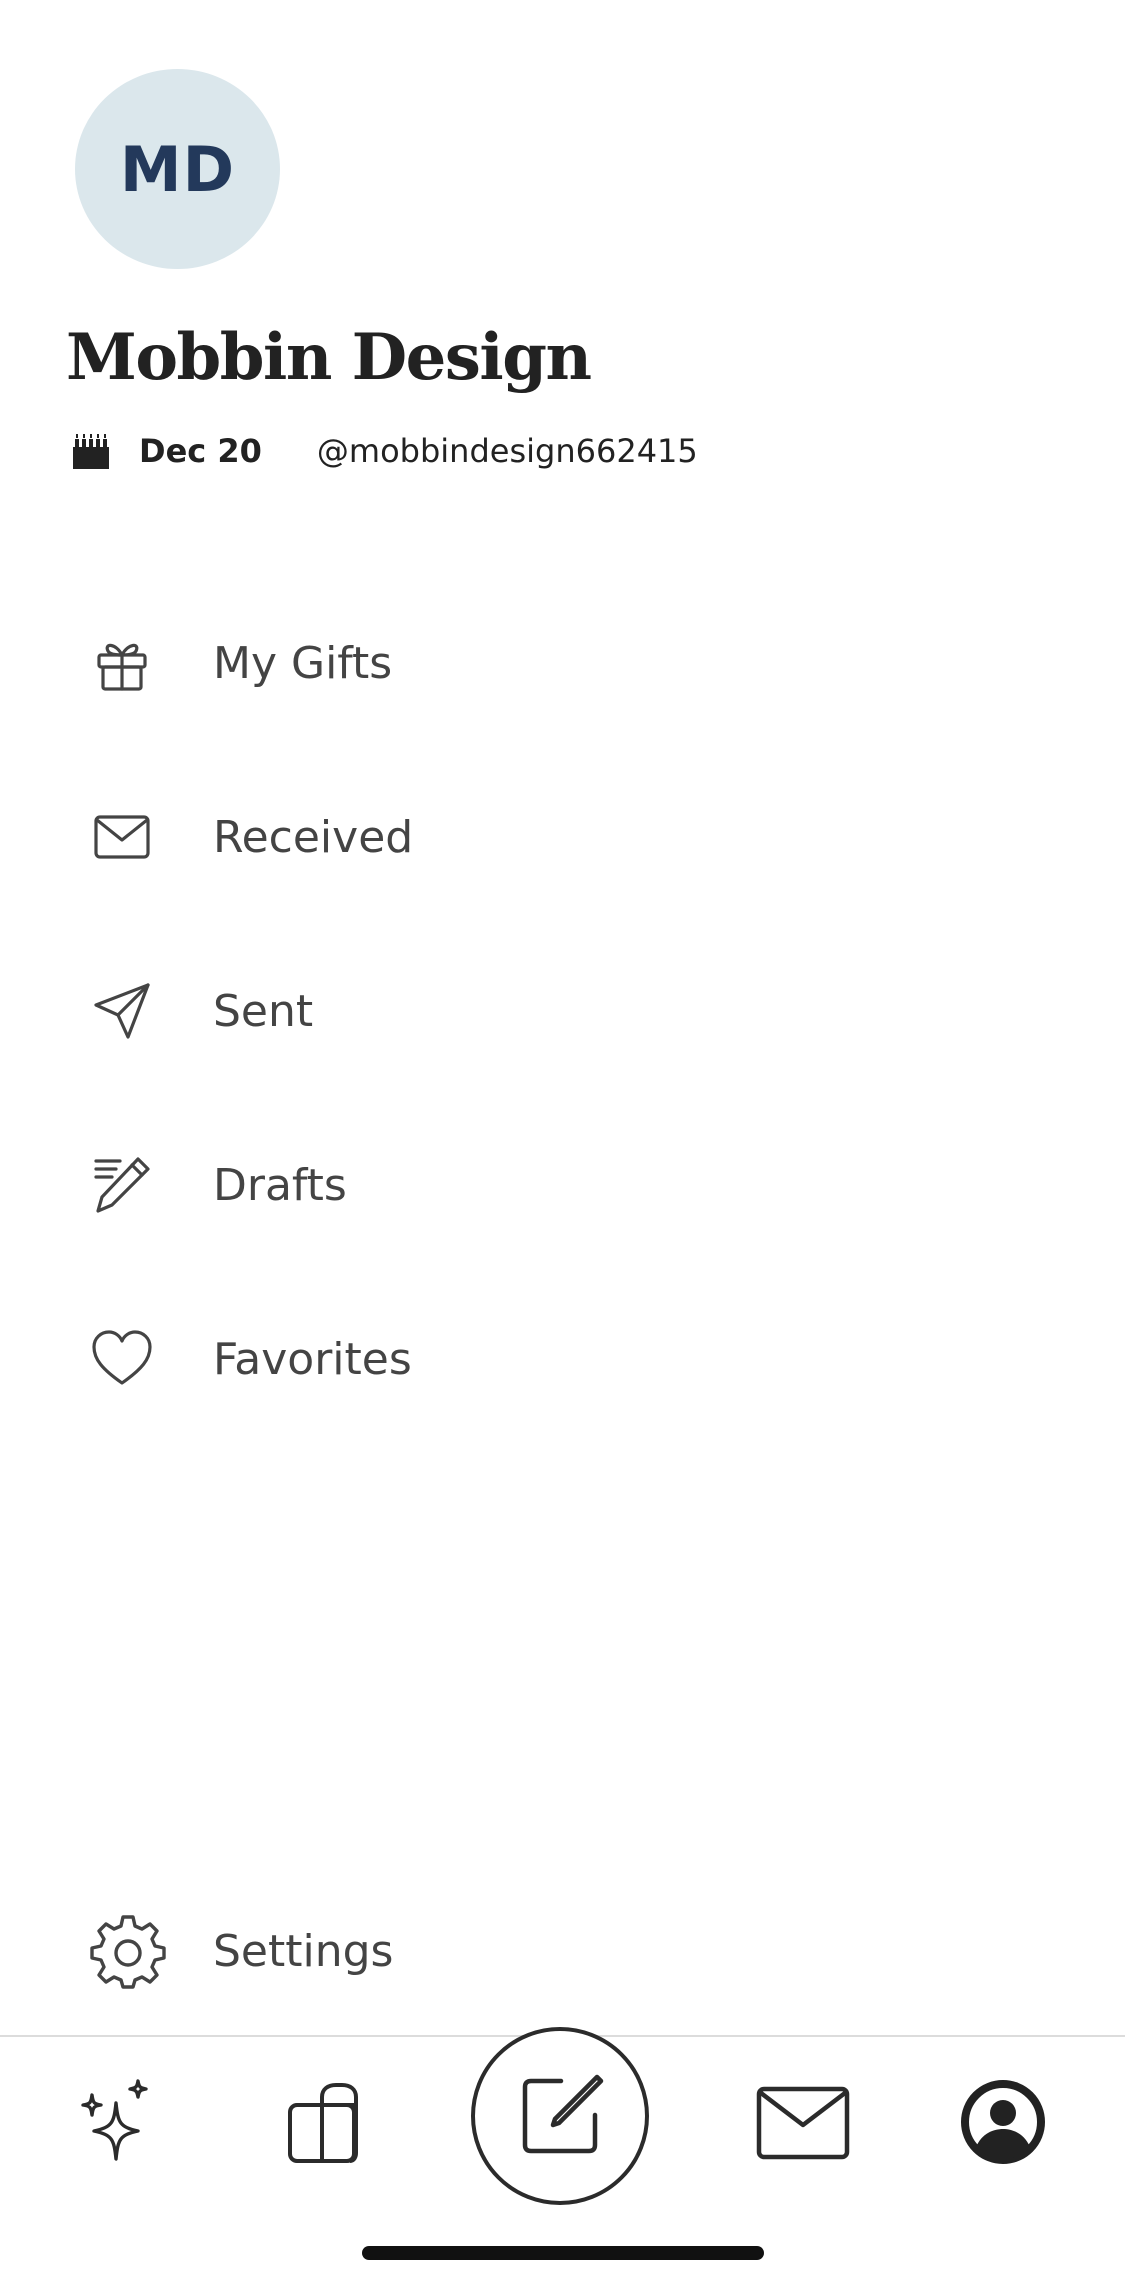 This screenshot has width=1125, height=2286. What do you see at coordinates (200, 451) in the screenshot?
I see `birthday-date: Dec 20` at bounding box center [200, 451].